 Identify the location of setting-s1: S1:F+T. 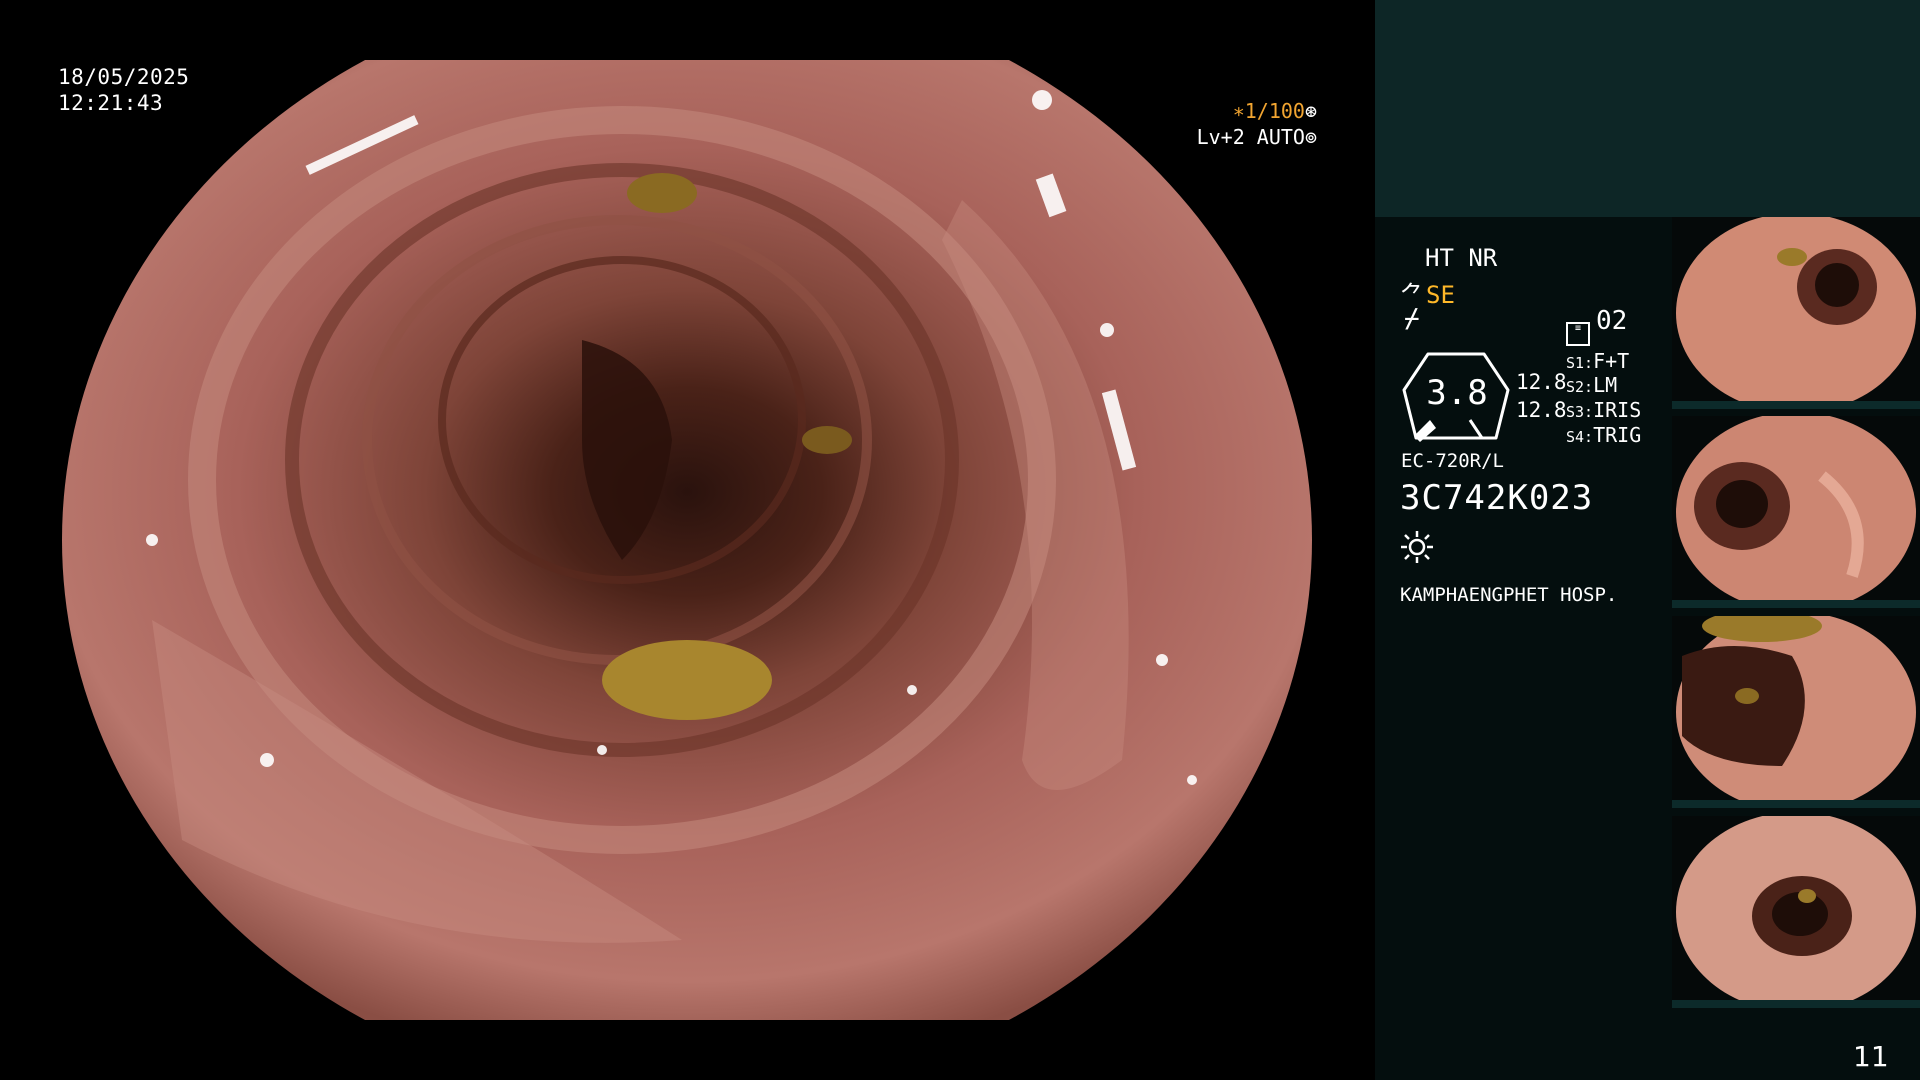
(1597, 361).